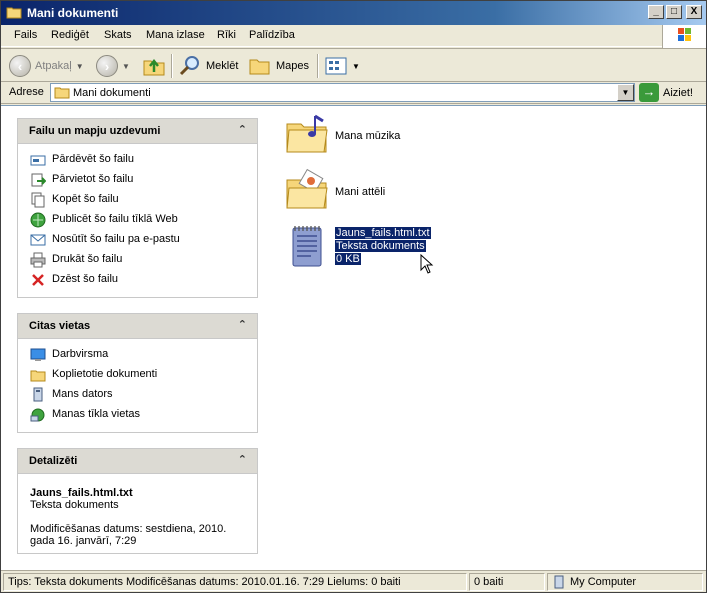 This screenshot has height=593, width=707. Describe the element at coordinates (226, 35) in the screenshot. I see `menu-tools: Rīki` at that location.